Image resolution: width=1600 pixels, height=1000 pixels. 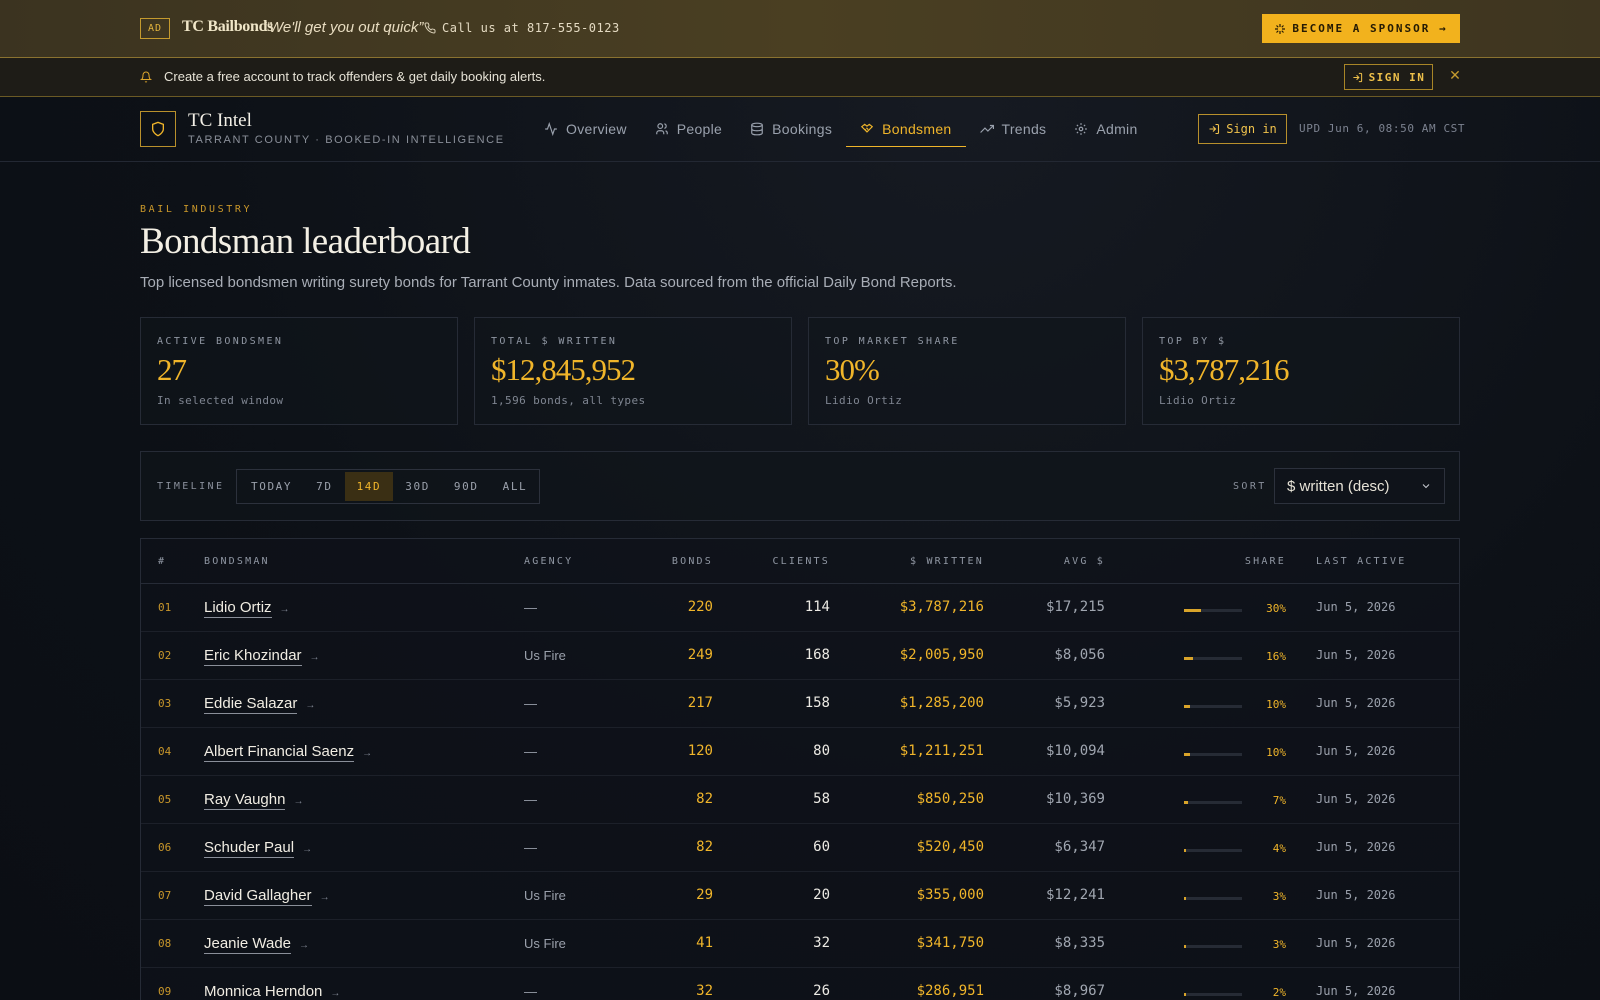 What do you see at coordinates (466, 486) in the screenshot?
I see `timeline-option-90d: 90D` at bounding box center [466, 486].